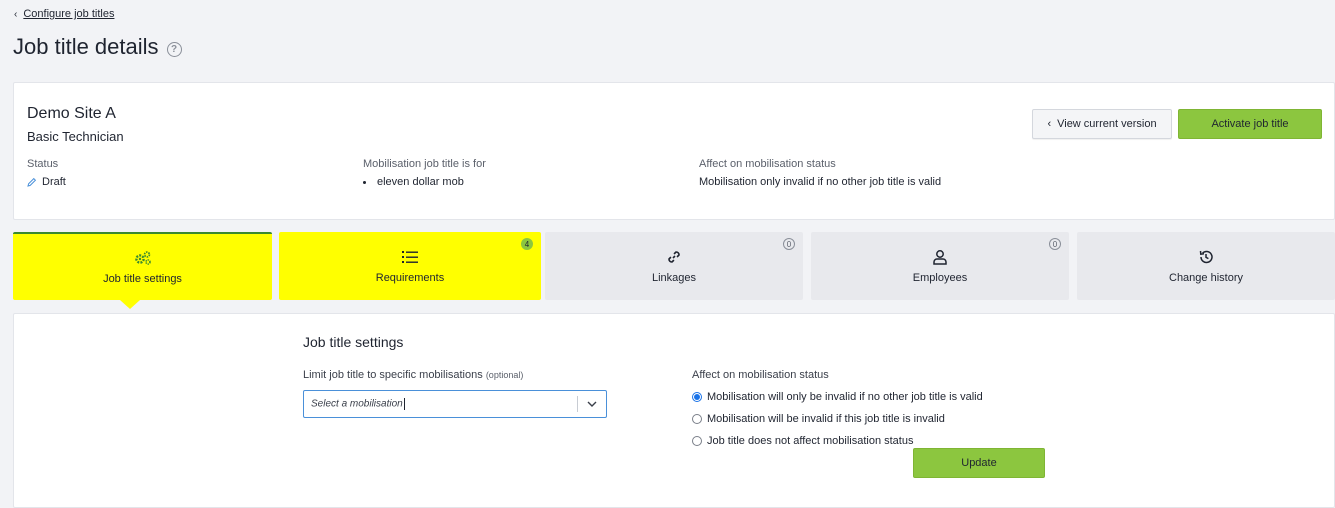 Image resolution: width=1335 pixels, height=508 pixels. Describe the element at coordinates (455, 404) in the screenshot. I see `mobilisation-select: Select a mobilisation` at that location.